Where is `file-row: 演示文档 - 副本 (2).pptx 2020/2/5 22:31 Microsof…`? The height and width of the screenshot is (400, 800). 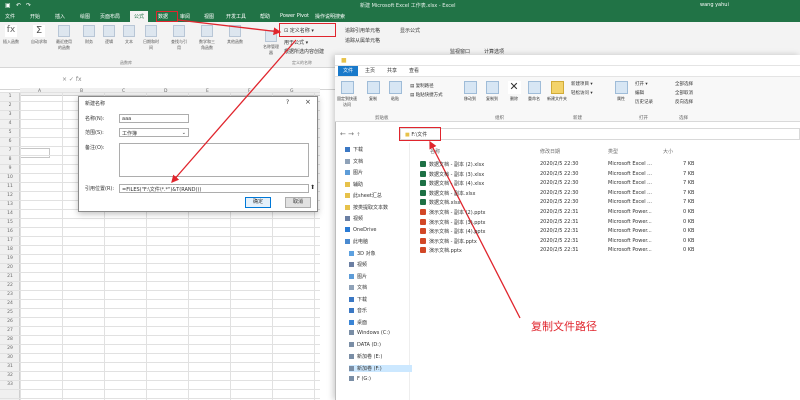
file-row: 演示文档 - 副本 (2).pptx 2020/2/5 22:31 Microsof… is located at coordinates (565, 212).